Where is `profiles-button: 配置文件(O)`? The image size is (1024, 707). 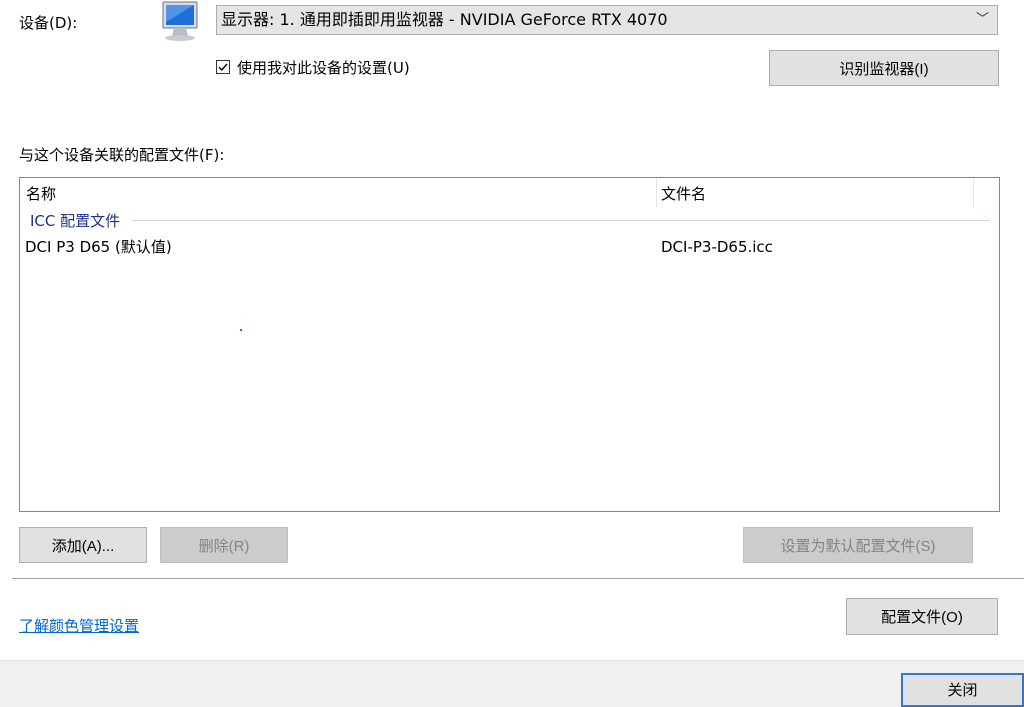
profiles-button: 配置文件(O) is located at coordinates (922, 616).